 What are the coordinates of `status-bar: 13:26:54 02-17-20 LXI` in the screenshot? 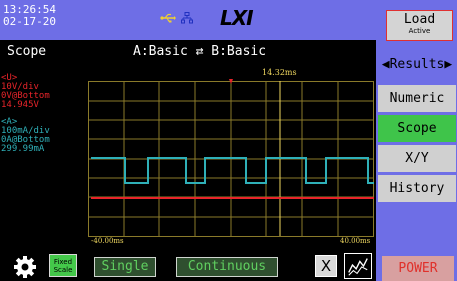 It's located at (188, 20).